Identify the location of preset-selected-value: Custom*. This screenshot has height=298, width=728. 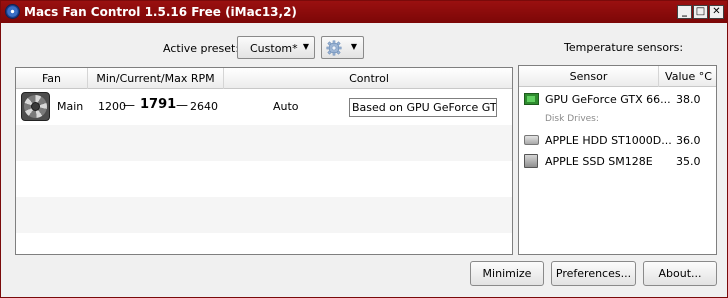
(274, 48).